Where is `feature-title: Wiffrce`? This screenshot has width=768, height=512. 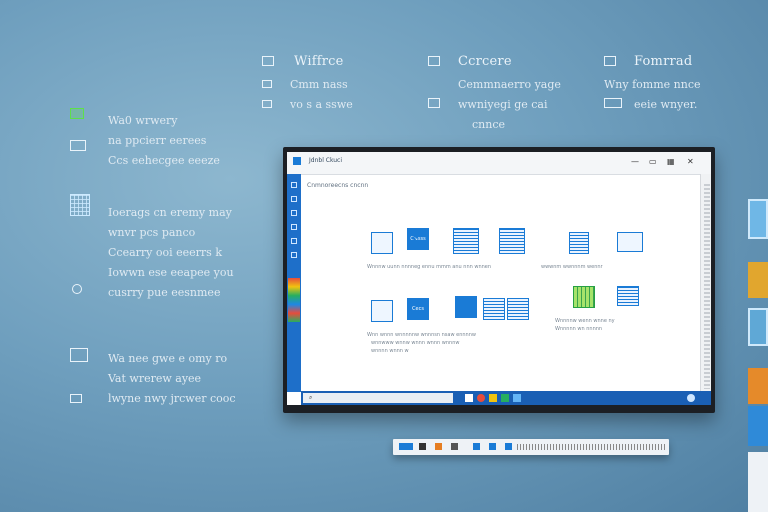 feature-title: Wiffrce is located at coordinates (319, 61).